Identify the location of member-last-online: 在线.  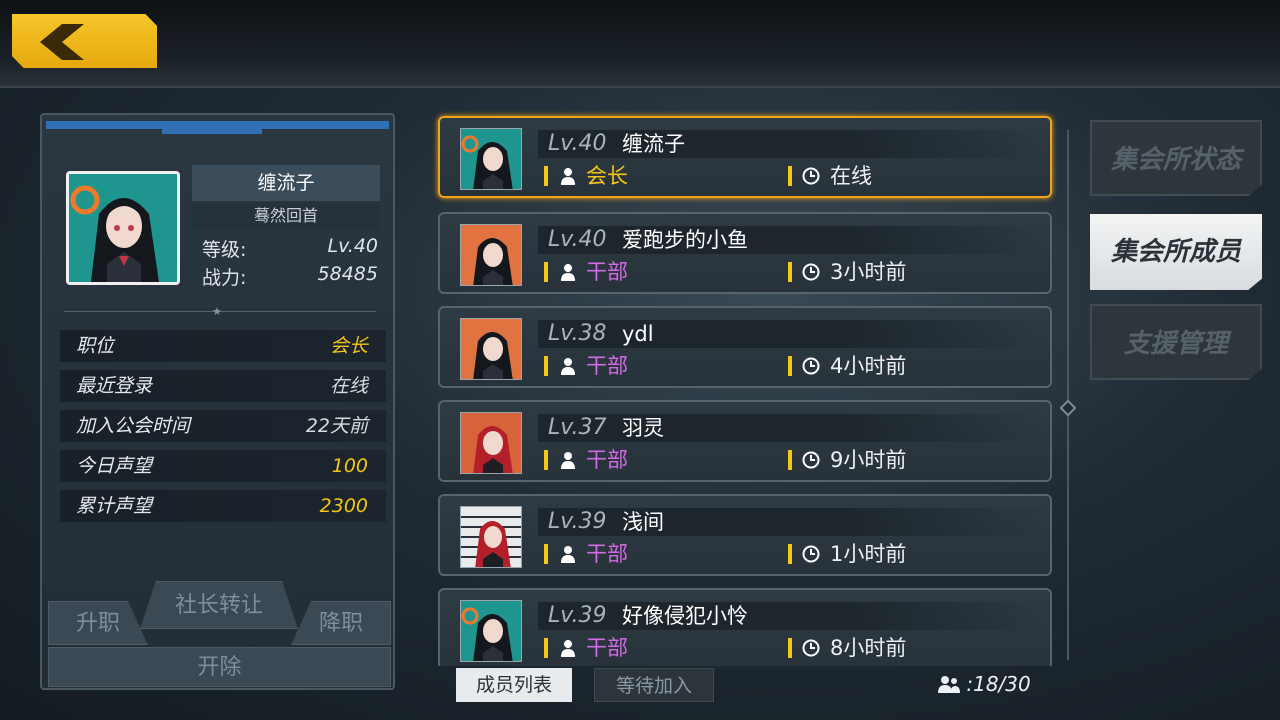
(851, 176).